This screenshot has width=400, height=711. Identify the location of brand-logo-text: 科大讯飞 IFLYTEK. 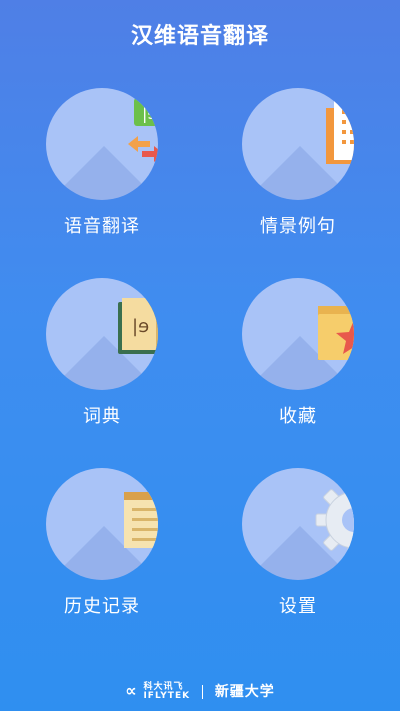
(166, 692).